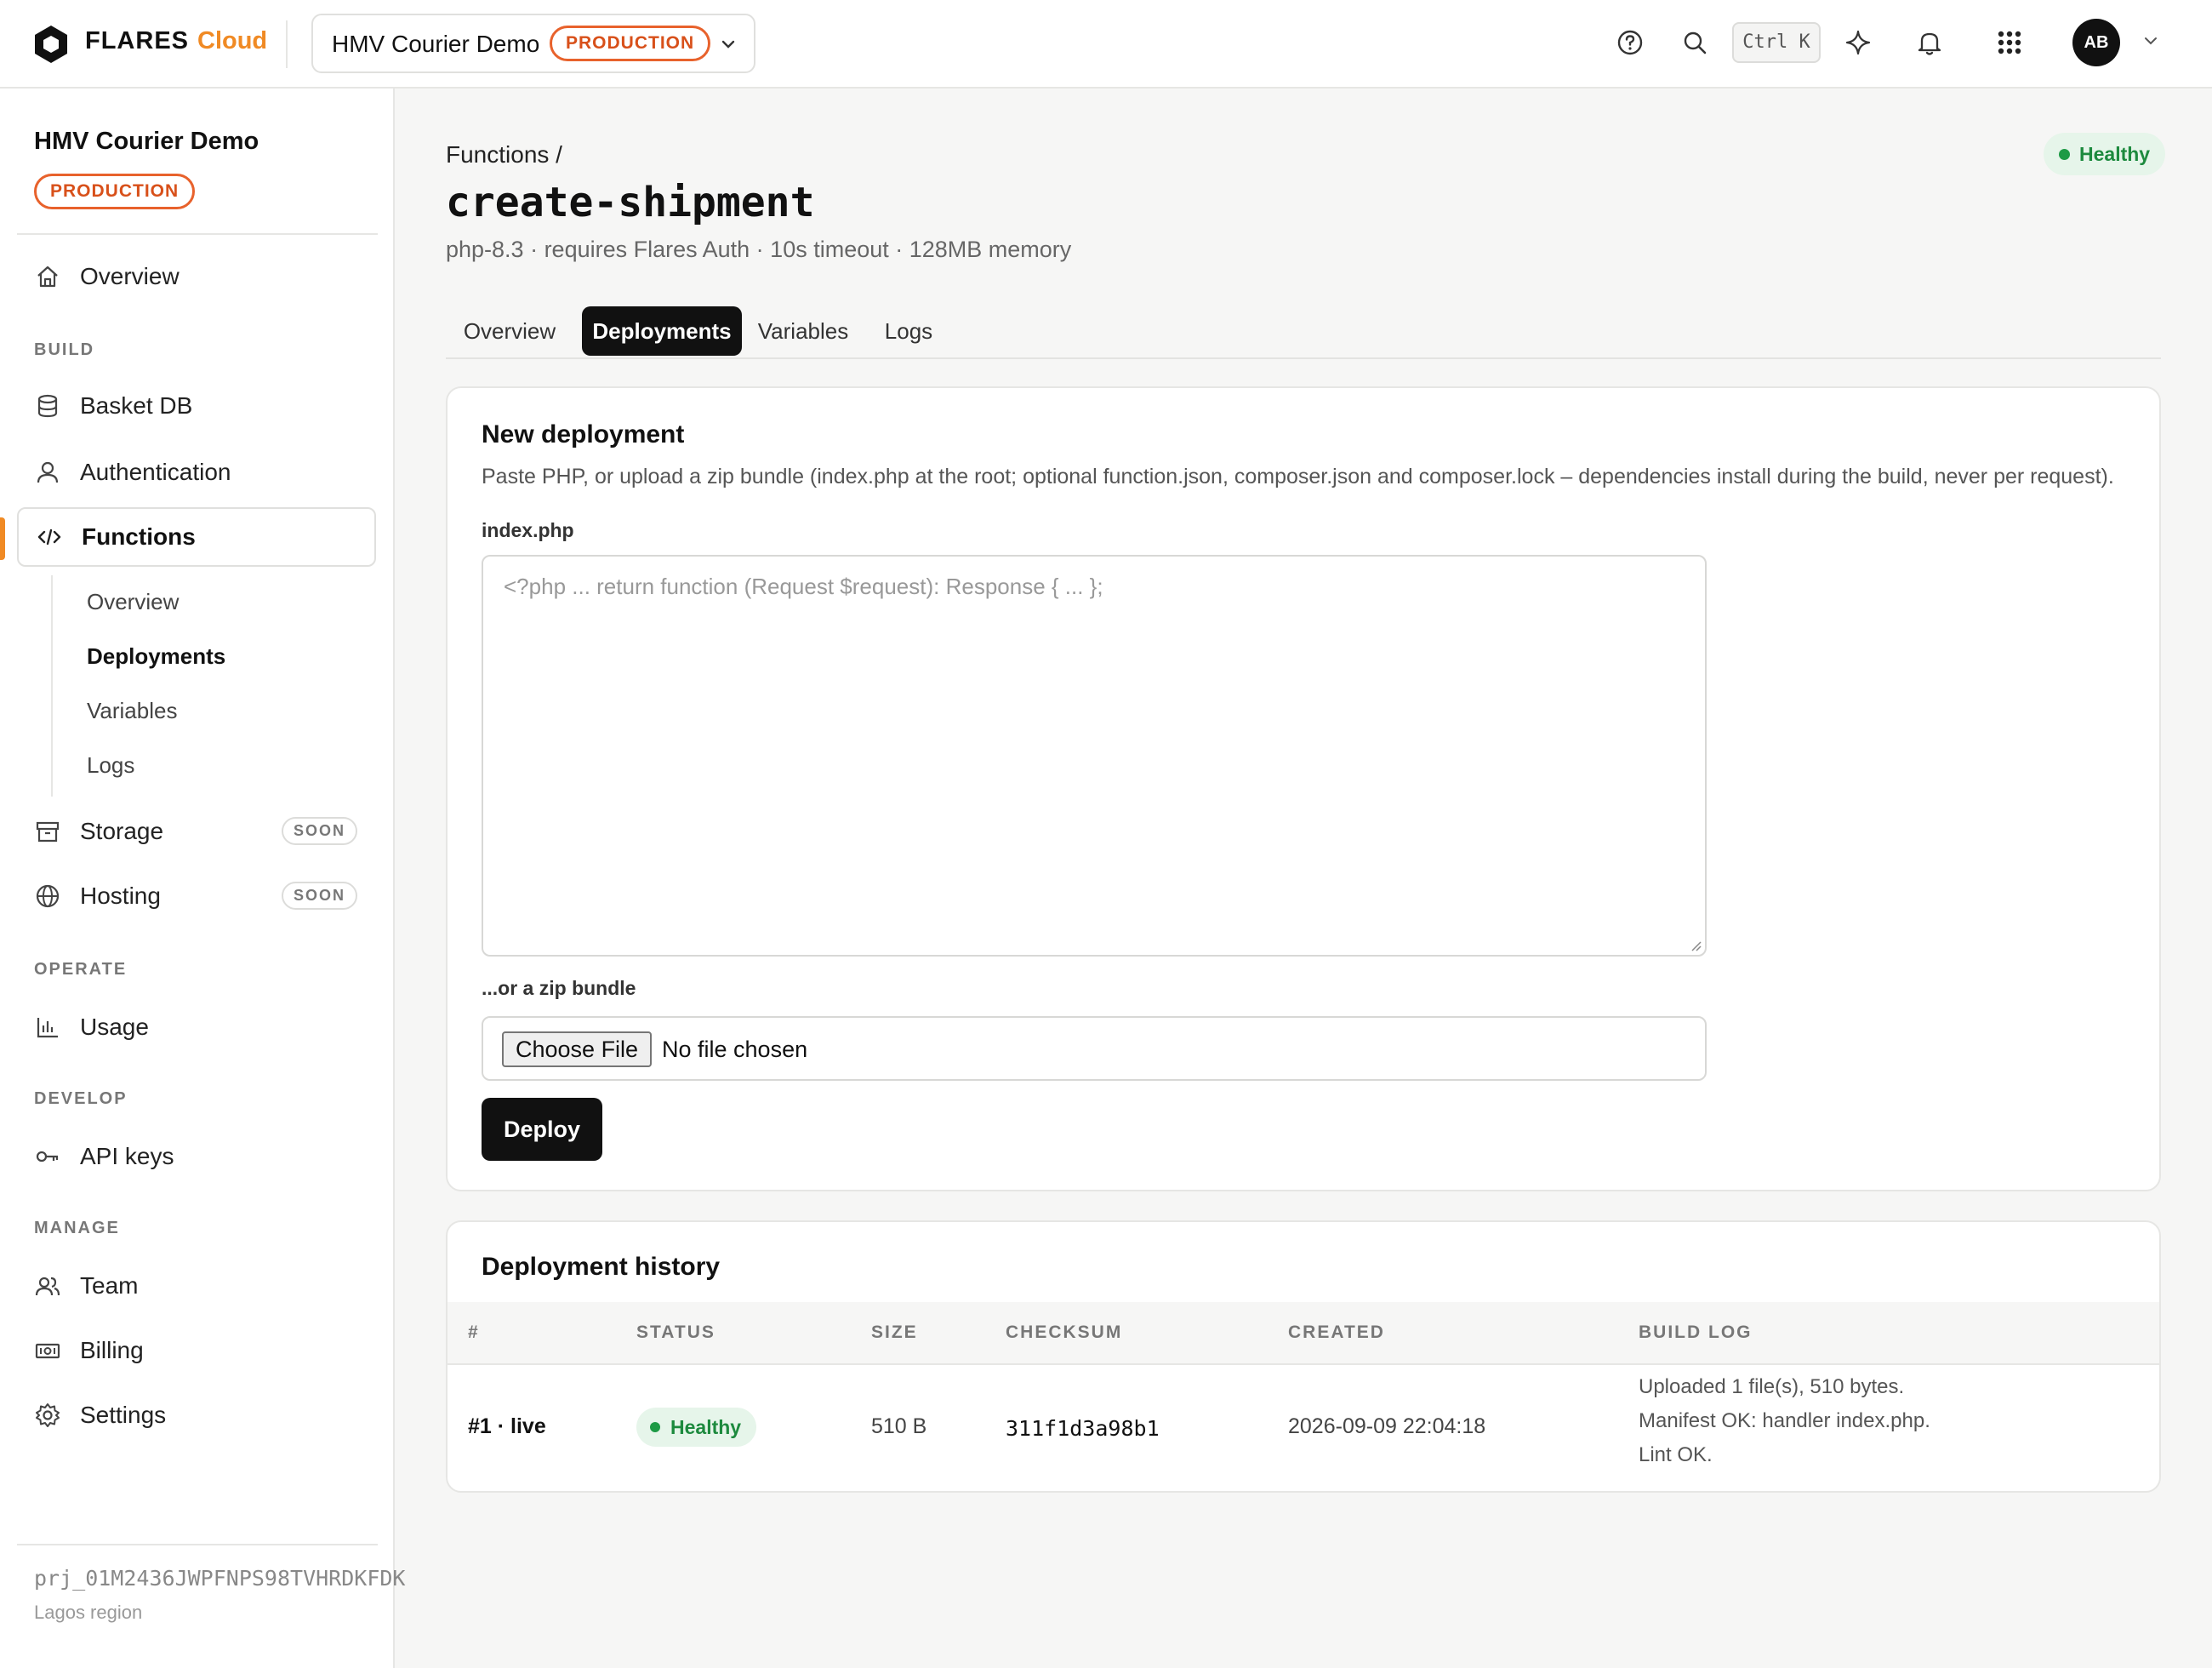  Describe the element at coordinates (1094, 1048) in the screenshot. I see `zip-file-input: Choose File No file chosen` at that location.